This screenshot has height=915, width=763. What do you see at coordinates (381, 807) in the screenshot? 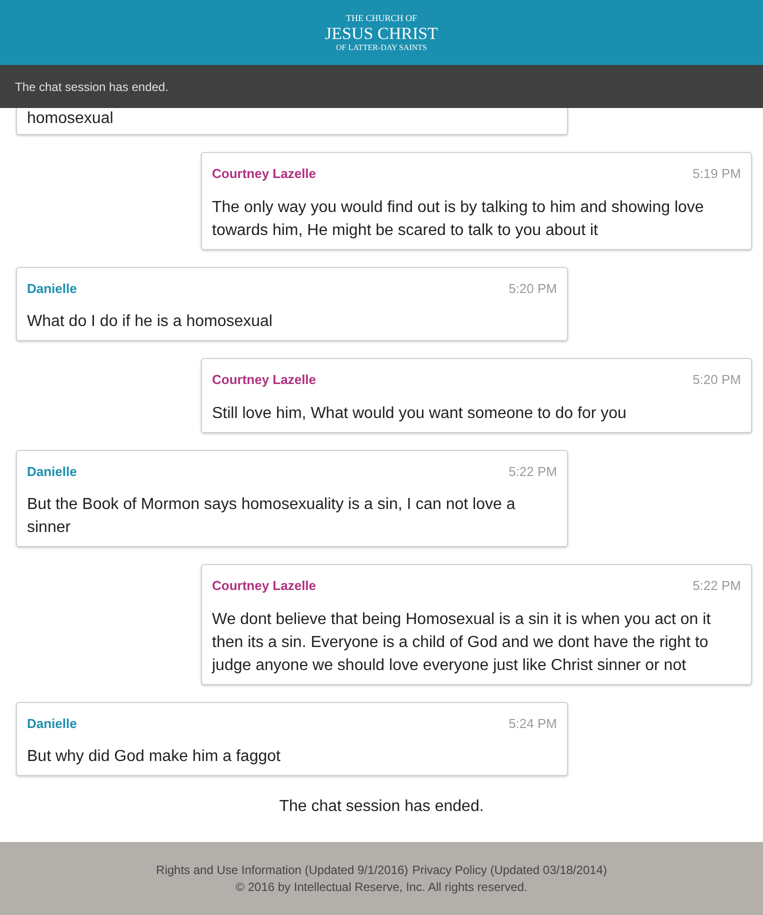
I see `session-ended-text: The chat session has ended.` at bounding box center [381, 807].